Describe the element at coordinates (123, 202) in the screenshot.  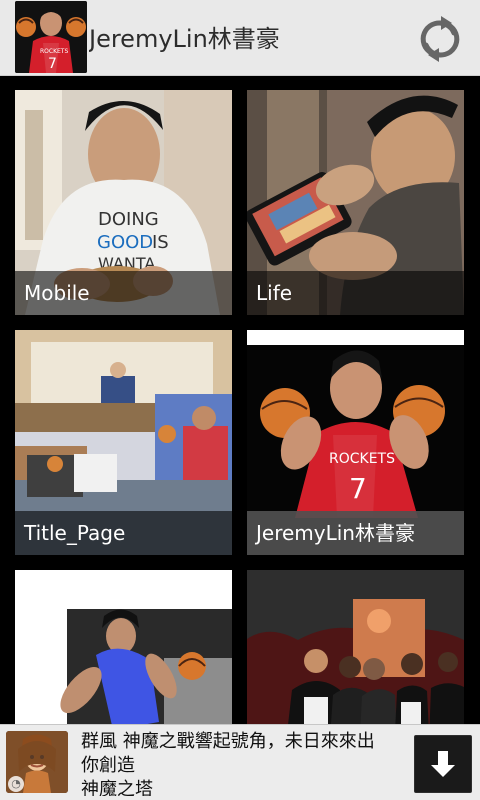
I see `album-tile-mobile: DOING GOOD IS WANTA Mobile` at that location.